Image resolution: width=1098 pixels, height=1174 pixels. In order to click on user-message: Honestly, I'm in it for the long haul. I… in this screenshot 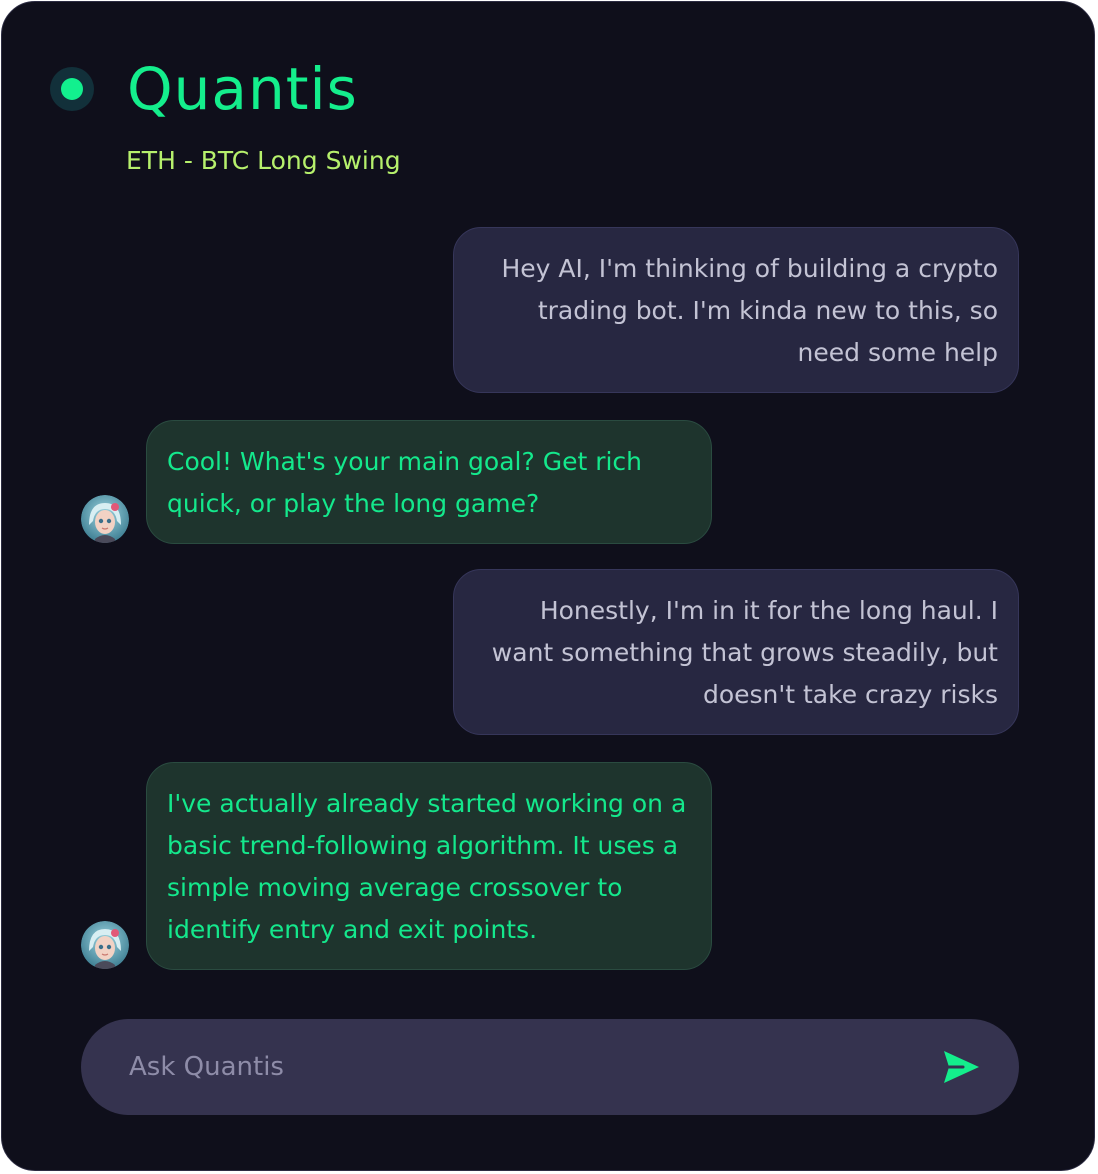, I will do `click(736, 652)`.